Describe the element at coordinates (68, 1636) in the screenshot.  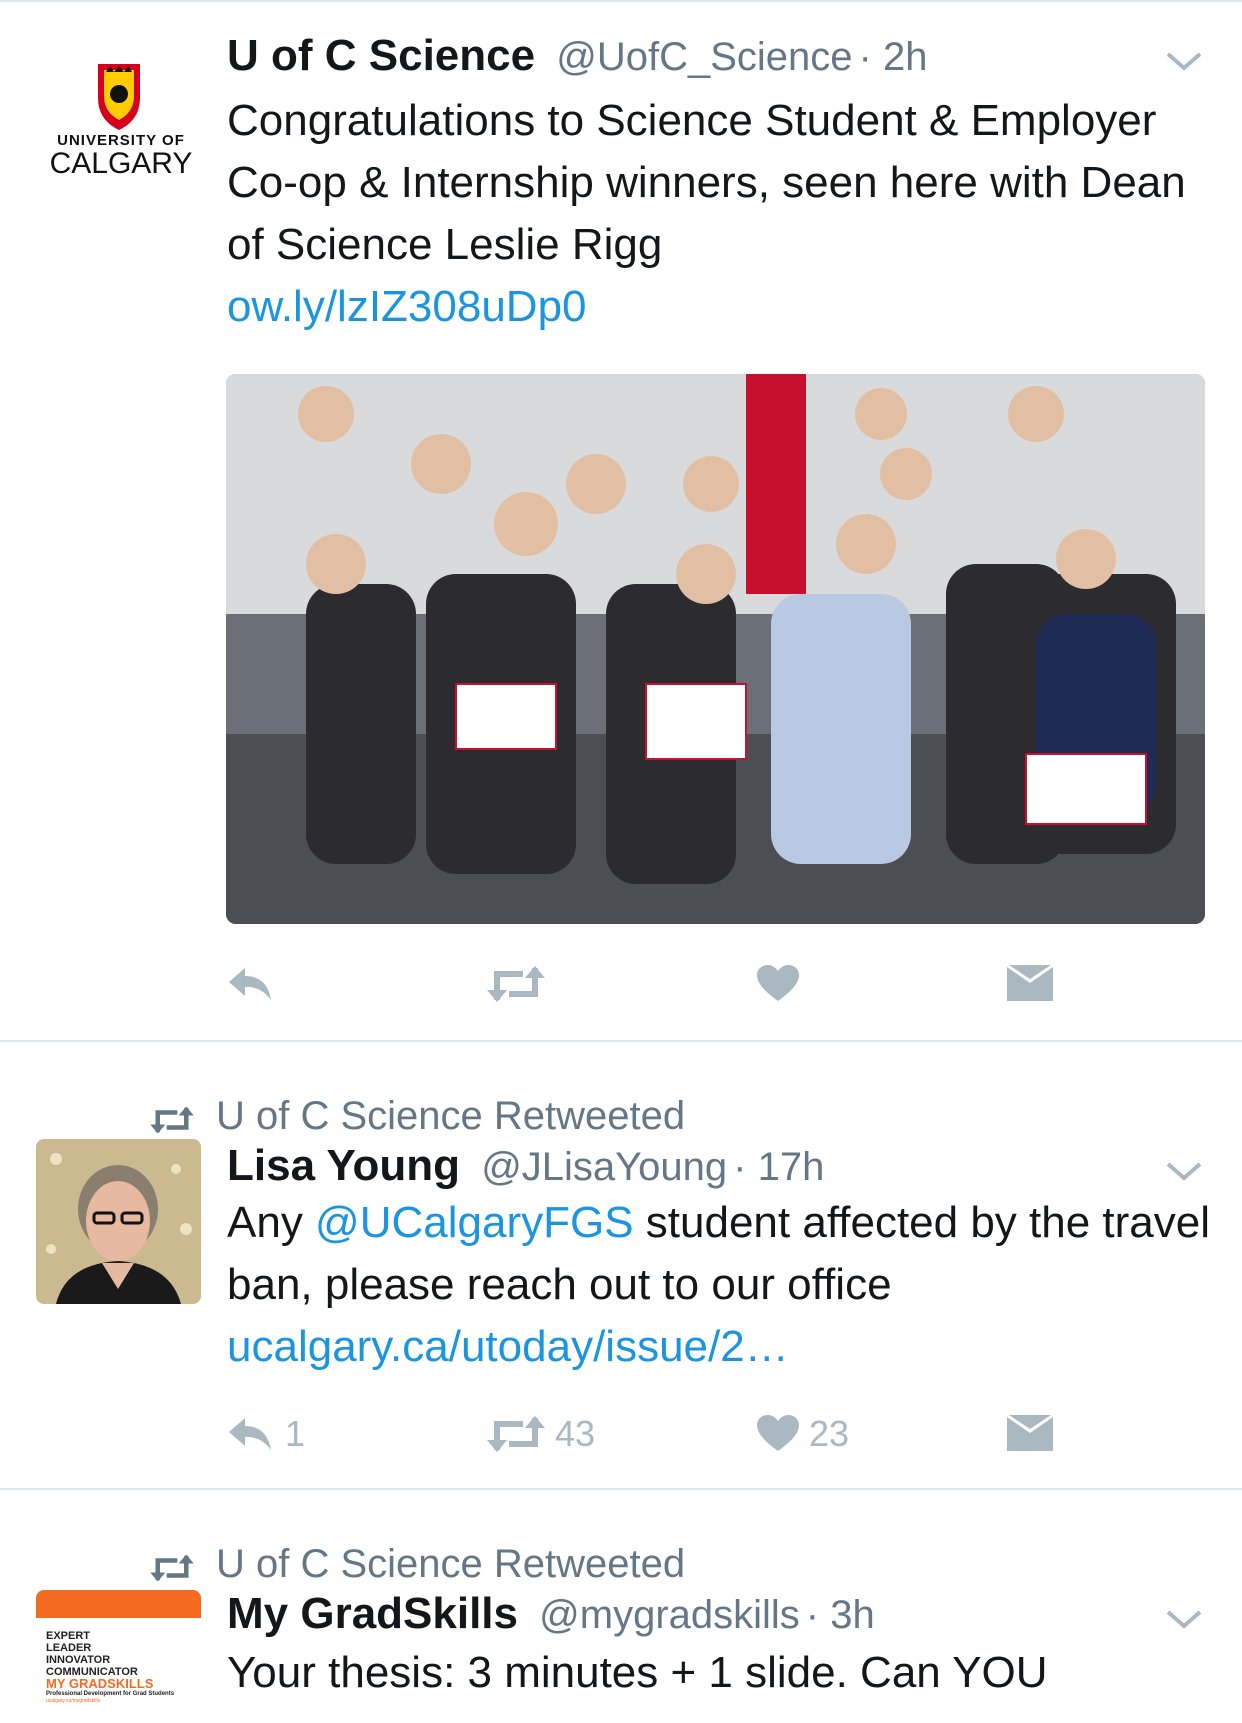
I see `avatar-line-expert: EXPERT` at that location.